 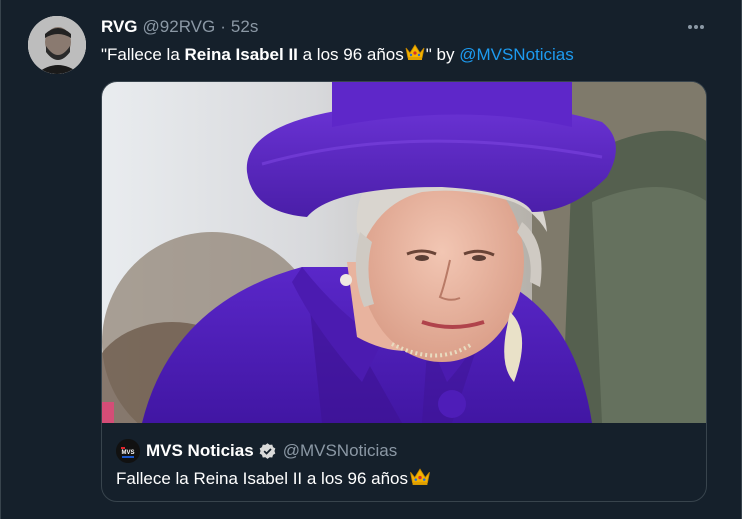 I want to click on avatar, so click(x=57, y=45).